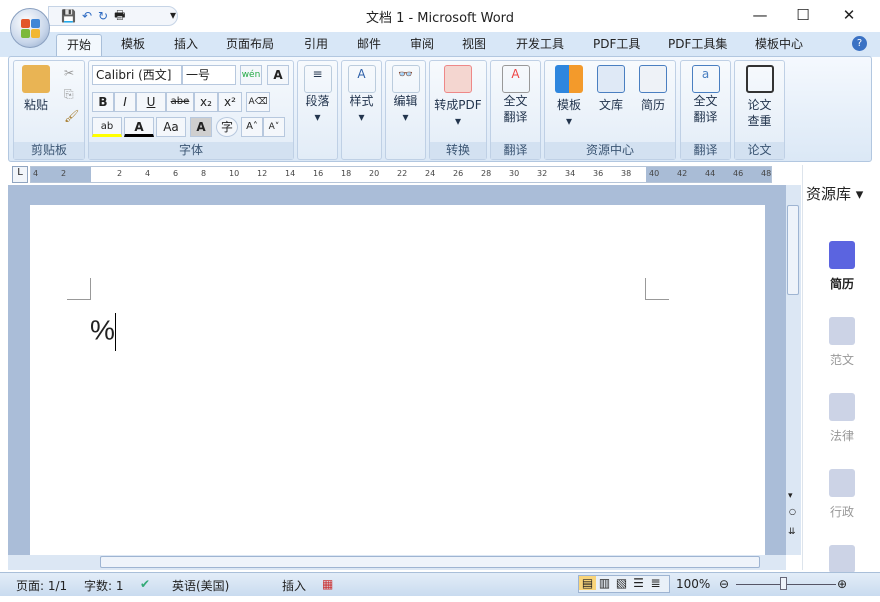 This screenshot has width=880, height=602. I want to click on macro-icon: ▦, so click(327, 584).